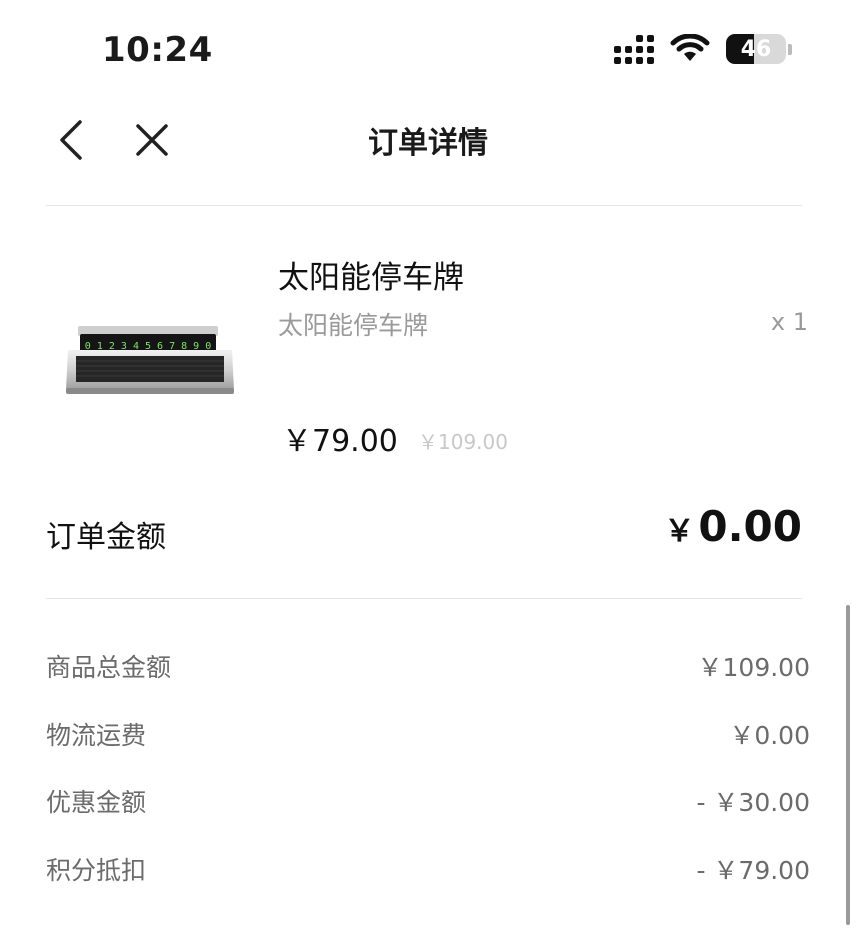 The width and height of the screenshot is (856, 928). I want to click on product-original-price: ￥109.00, so click(463, 442).